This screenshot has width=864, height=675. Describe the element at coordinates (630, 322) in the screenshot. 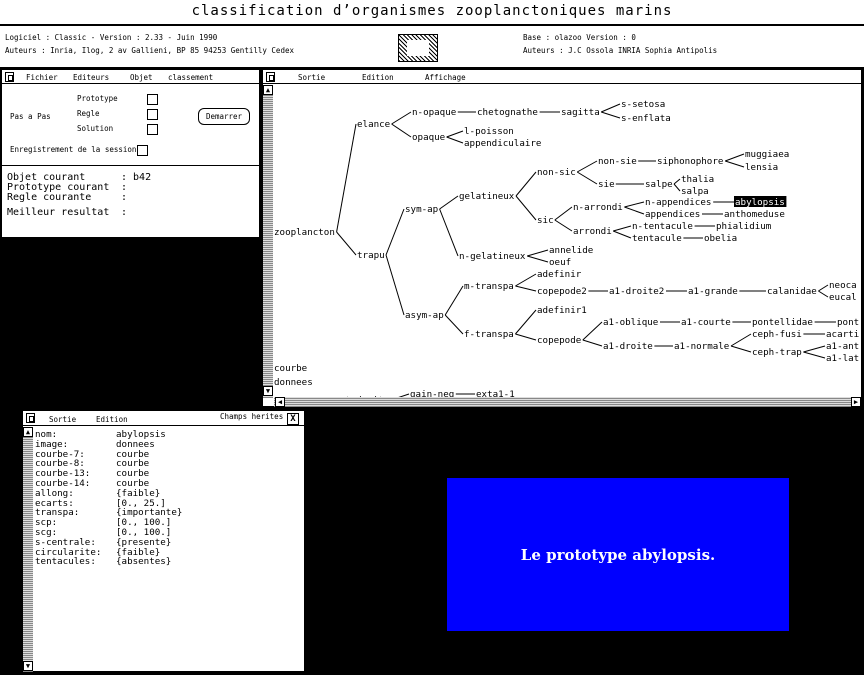

I see `tree-node-a1-oblique: a1-oblique` at that location.